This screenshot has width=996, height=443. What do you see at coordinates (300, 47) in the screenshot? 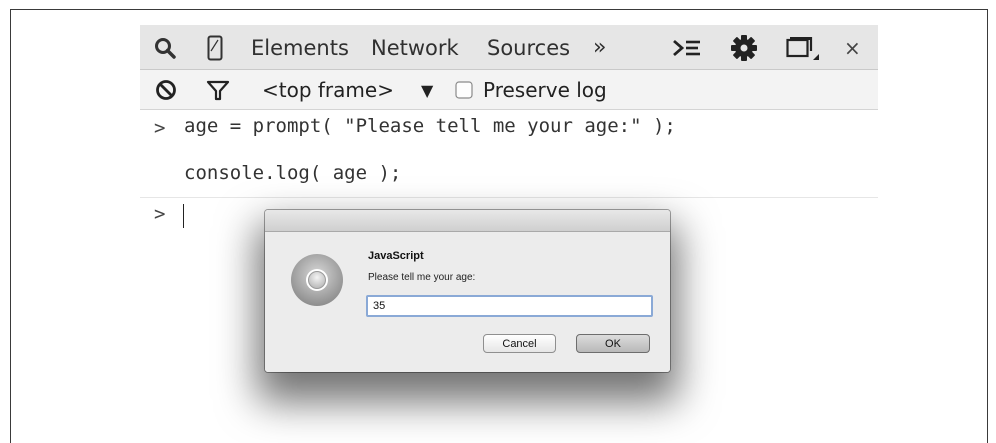
I see `tab-elements: Elements` at bounding box center [300, 47].